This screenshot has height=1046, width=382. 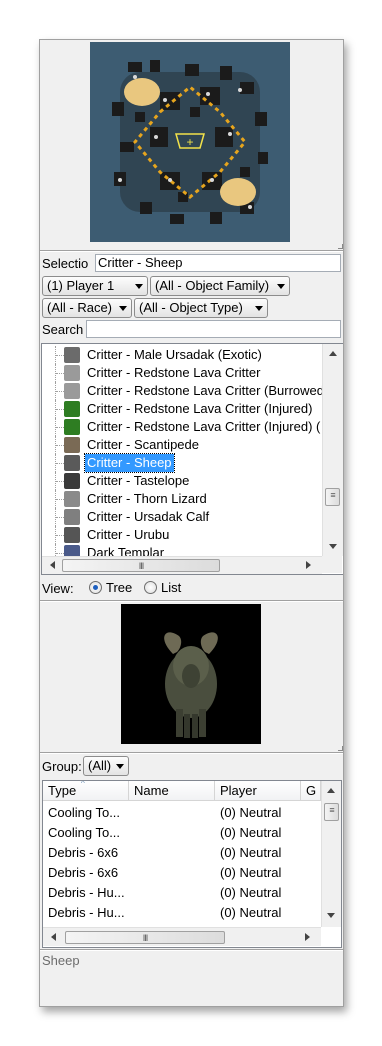 I want to click on minimap: +, so click(x=190, y=142).